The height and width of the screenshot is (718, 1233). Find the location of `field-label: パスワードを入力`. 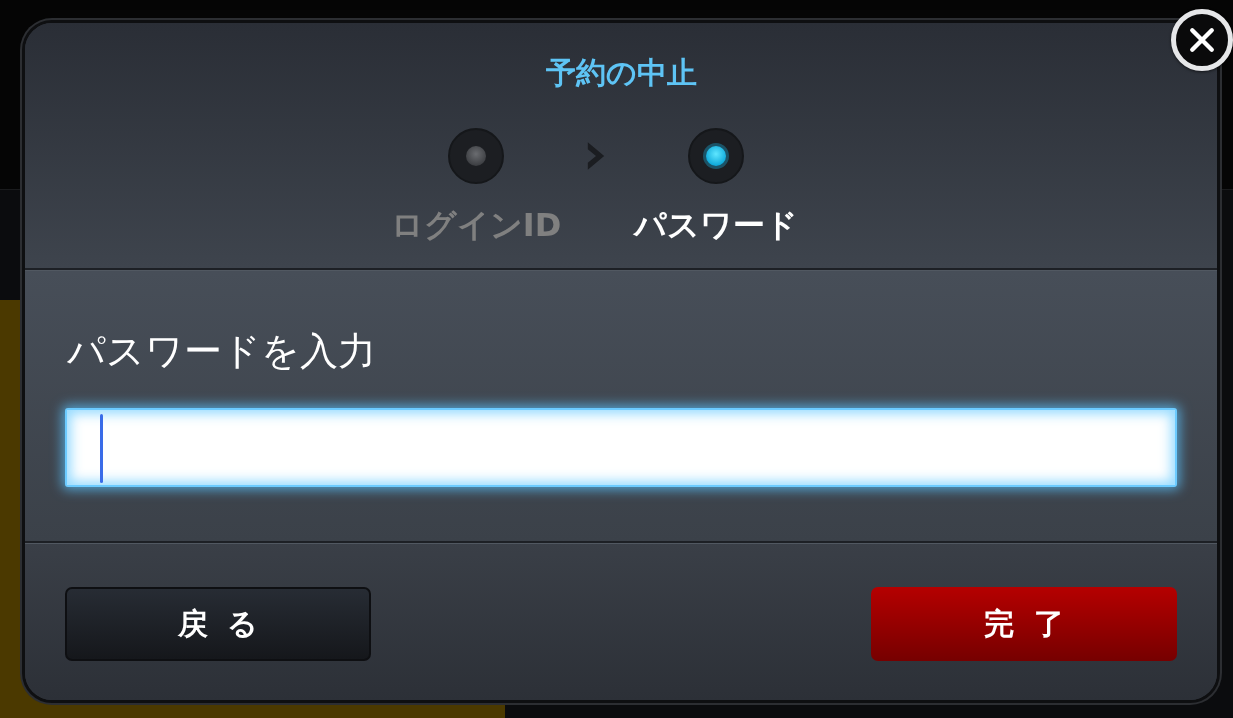

field-label: パスワードを入力 is located at coordinates (221, 351).